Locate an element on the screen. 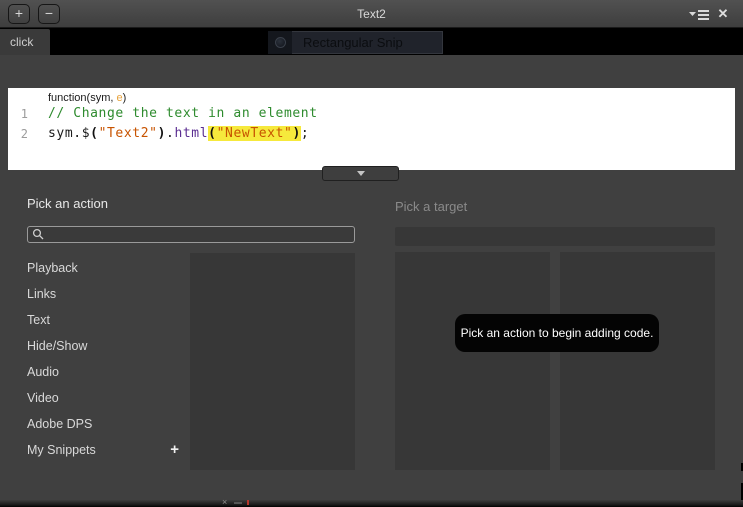 Image resolution: width=743 pixels, height=507 pixels. action-item-label: Text is located at coordinates (38, 320).